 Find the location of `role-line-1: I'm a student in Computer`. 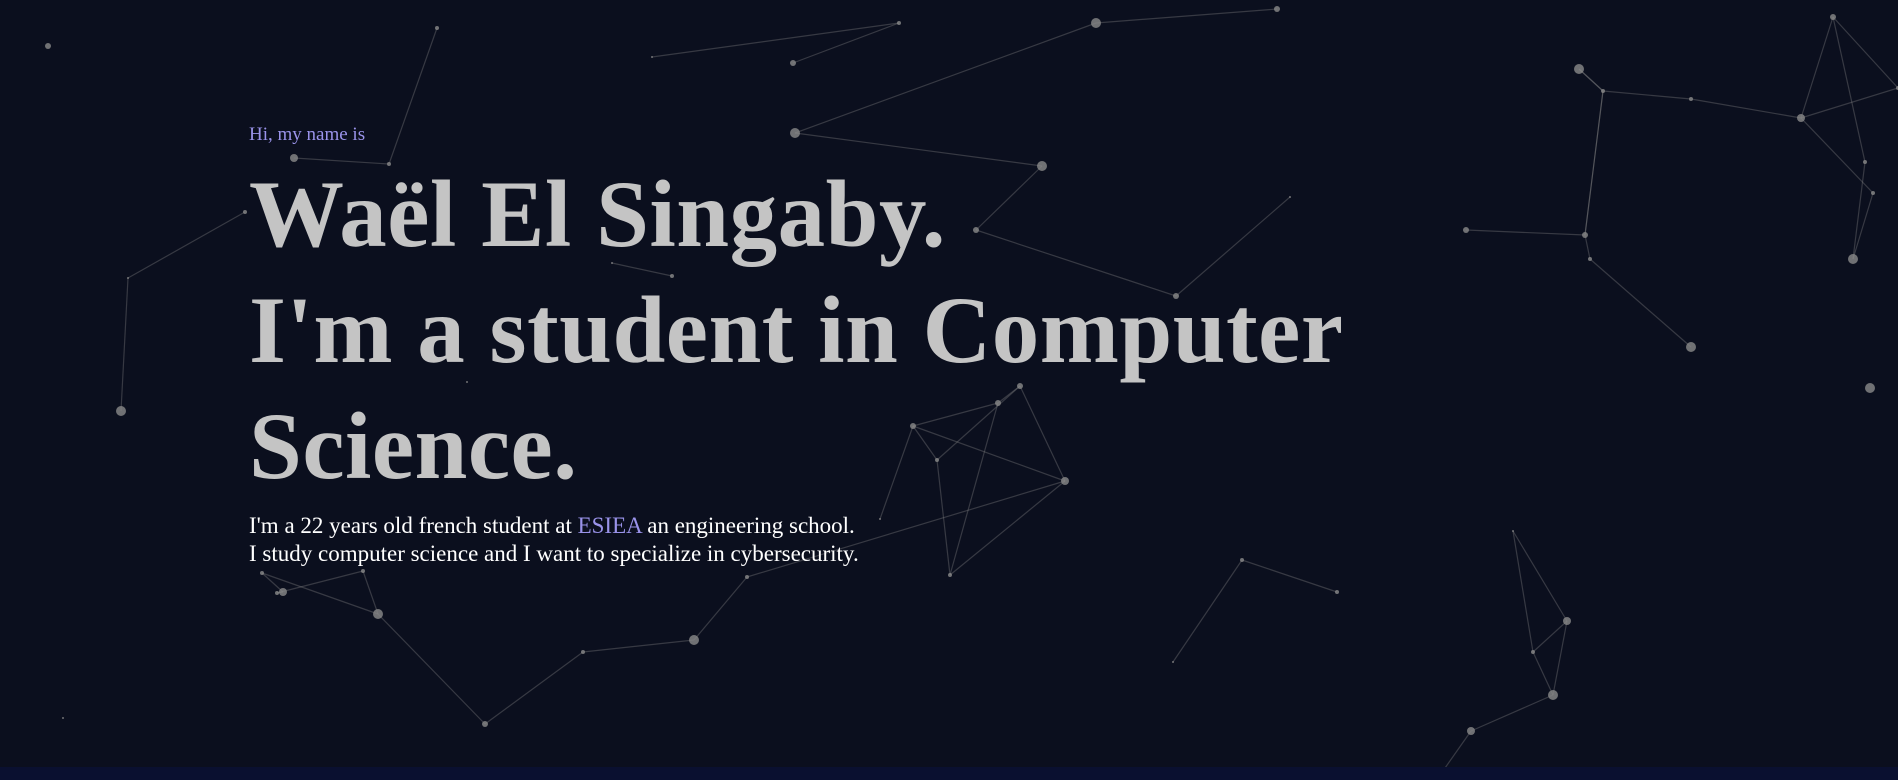

role-line-1: I'm a student in Computer is located at coordinates (796, 330).